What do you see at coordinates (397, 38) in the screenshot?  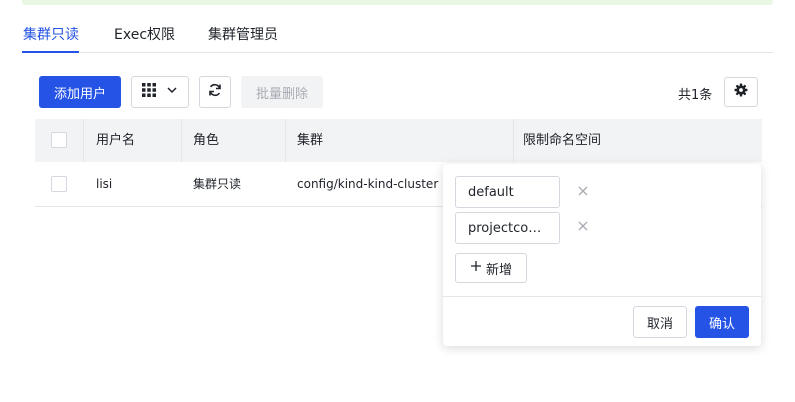 I see `role-tabs: 集群只读 Exec权限 集群管理员` at bounding box center [397, 38].